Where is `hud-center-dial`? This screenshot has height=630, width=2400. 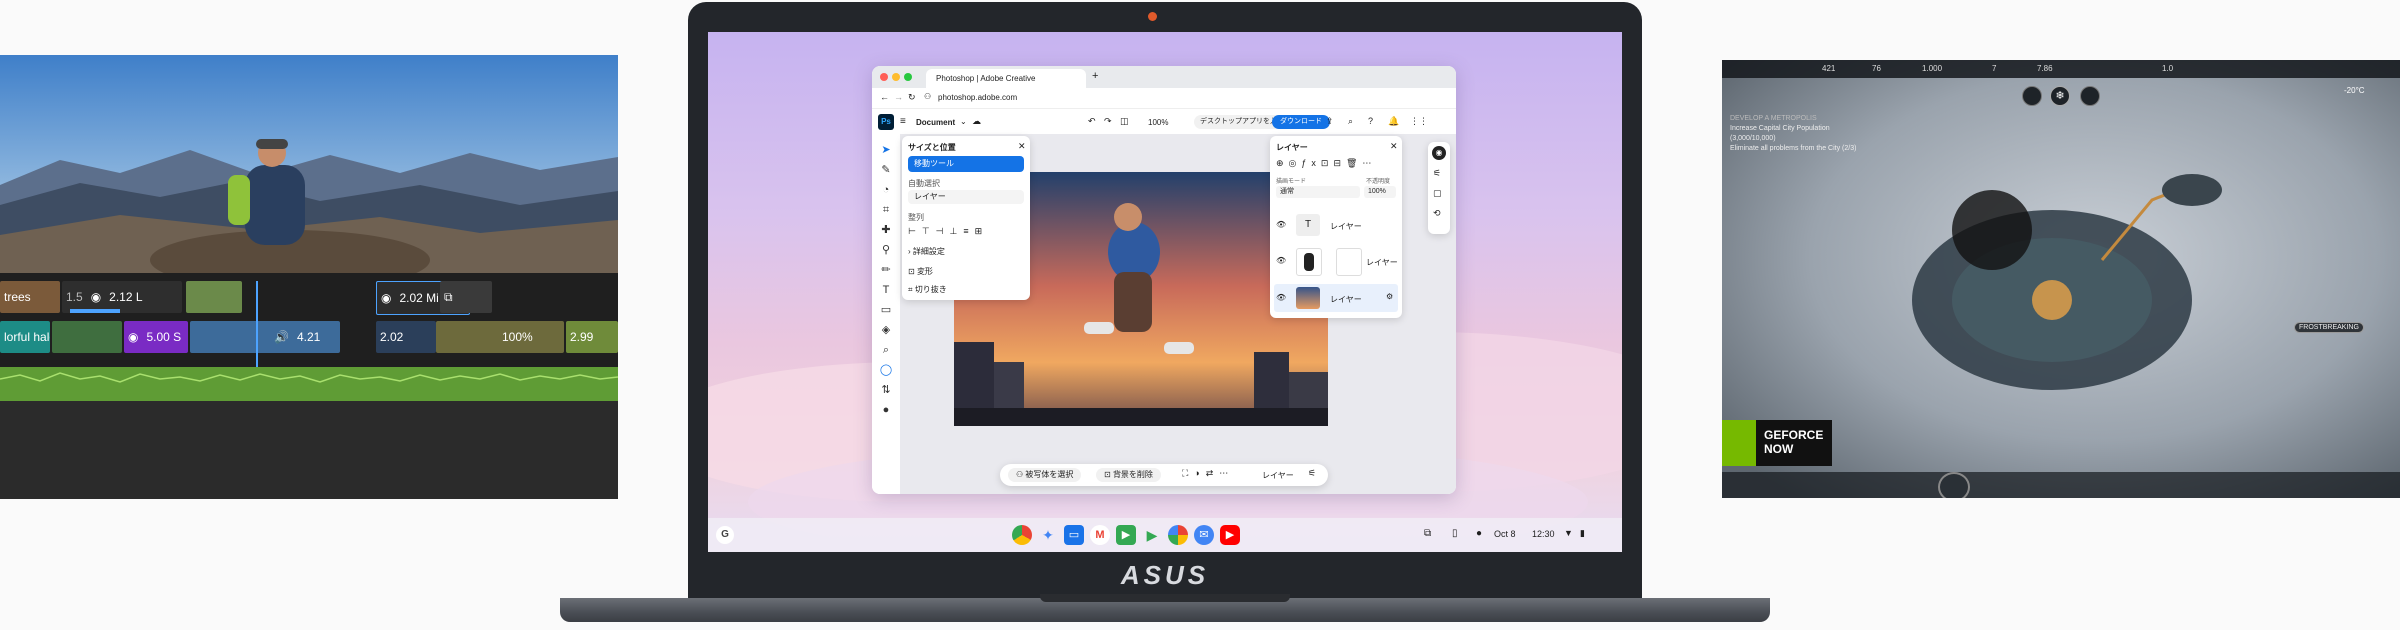 hud-center-dial is located at coordinates (1954, 485).